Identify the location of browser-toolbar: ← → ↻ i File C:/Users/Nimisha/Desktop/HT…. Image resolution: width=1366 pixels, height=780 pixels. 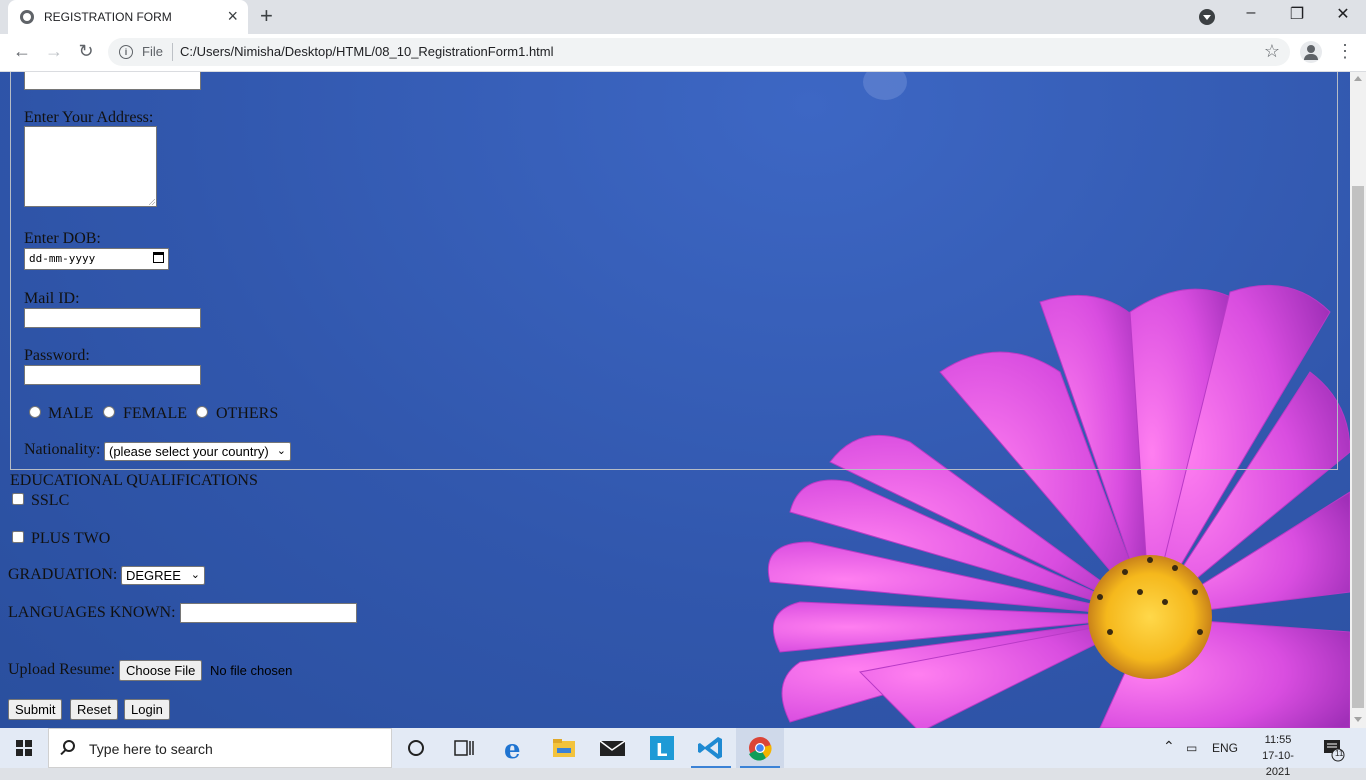
(683, 53).